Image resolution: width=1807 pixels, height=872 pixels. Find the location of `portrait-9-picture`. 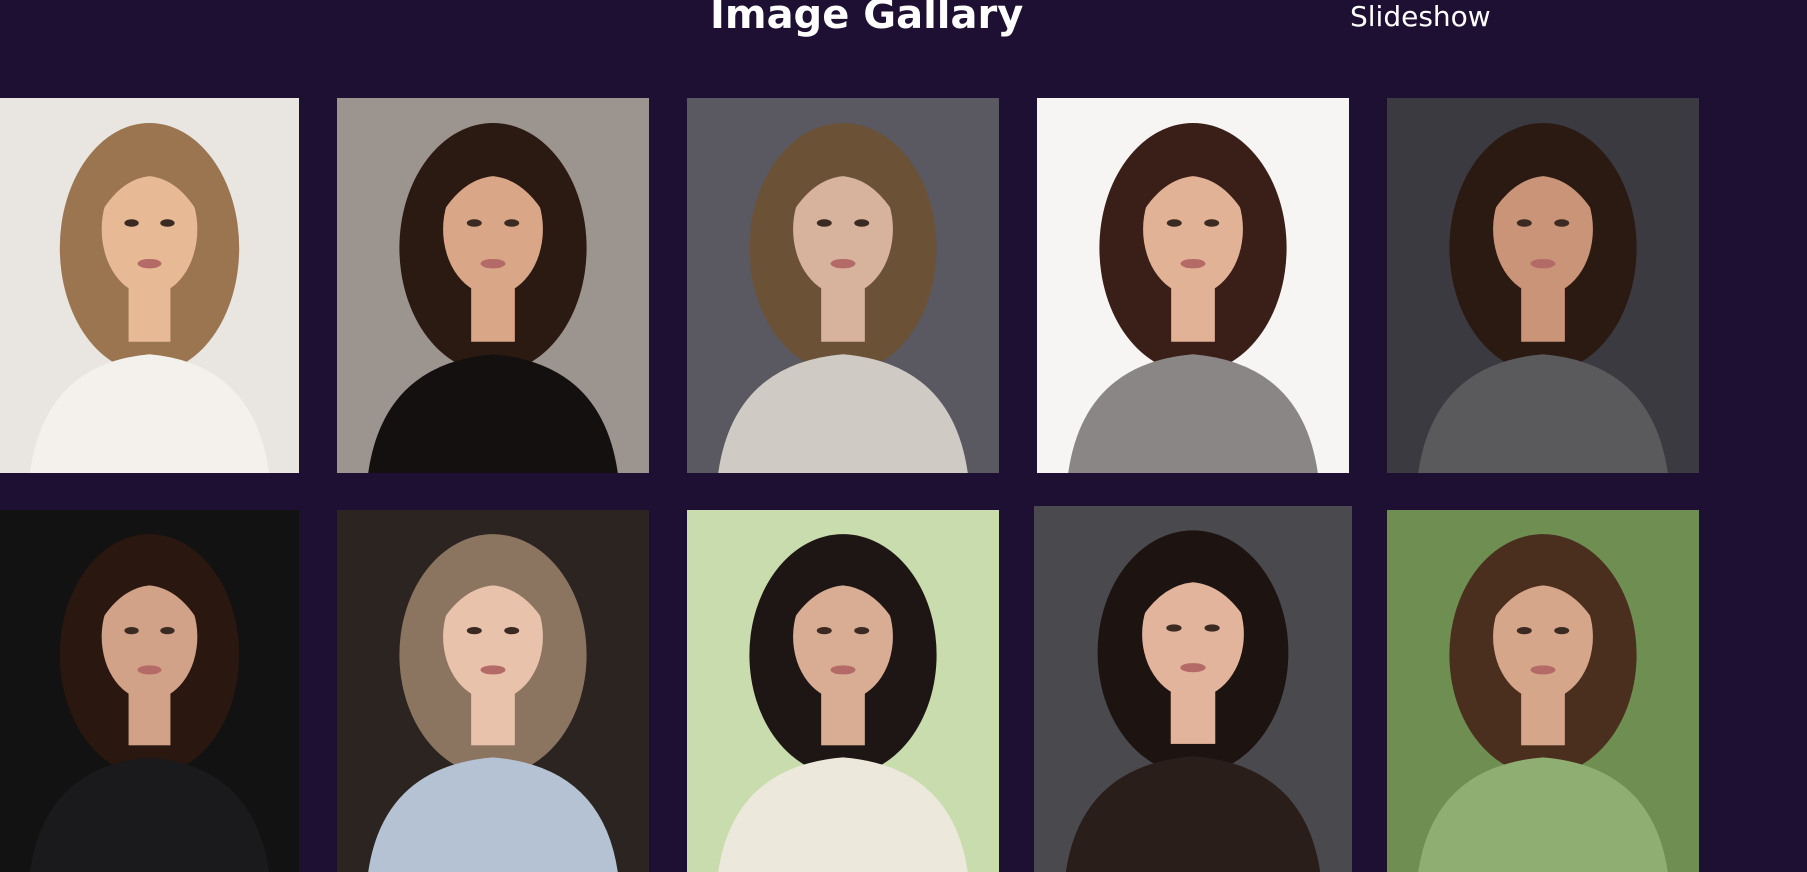

portrait-9-picture is located at coordinates (1193, 689).